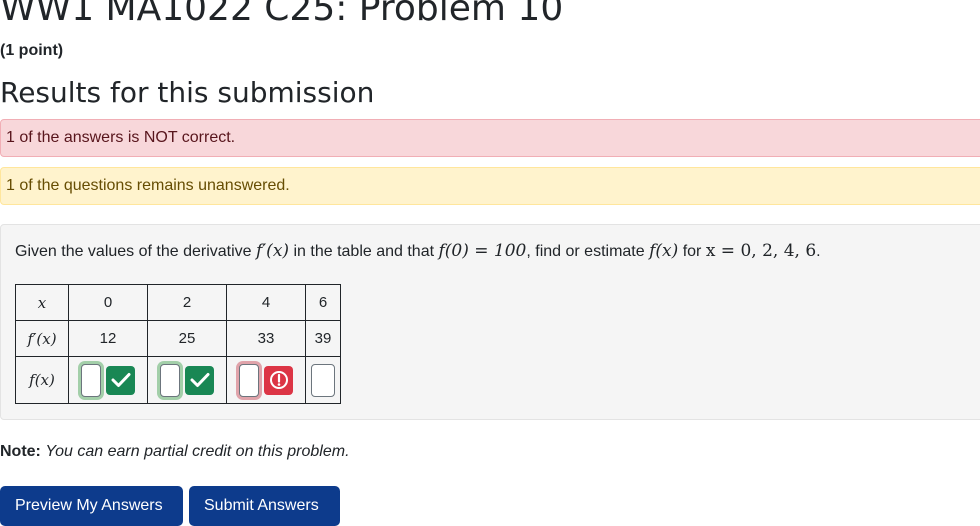 This screenshot has height=526, width=980. I want to click on fprime-value: 33, so click(266, 338).